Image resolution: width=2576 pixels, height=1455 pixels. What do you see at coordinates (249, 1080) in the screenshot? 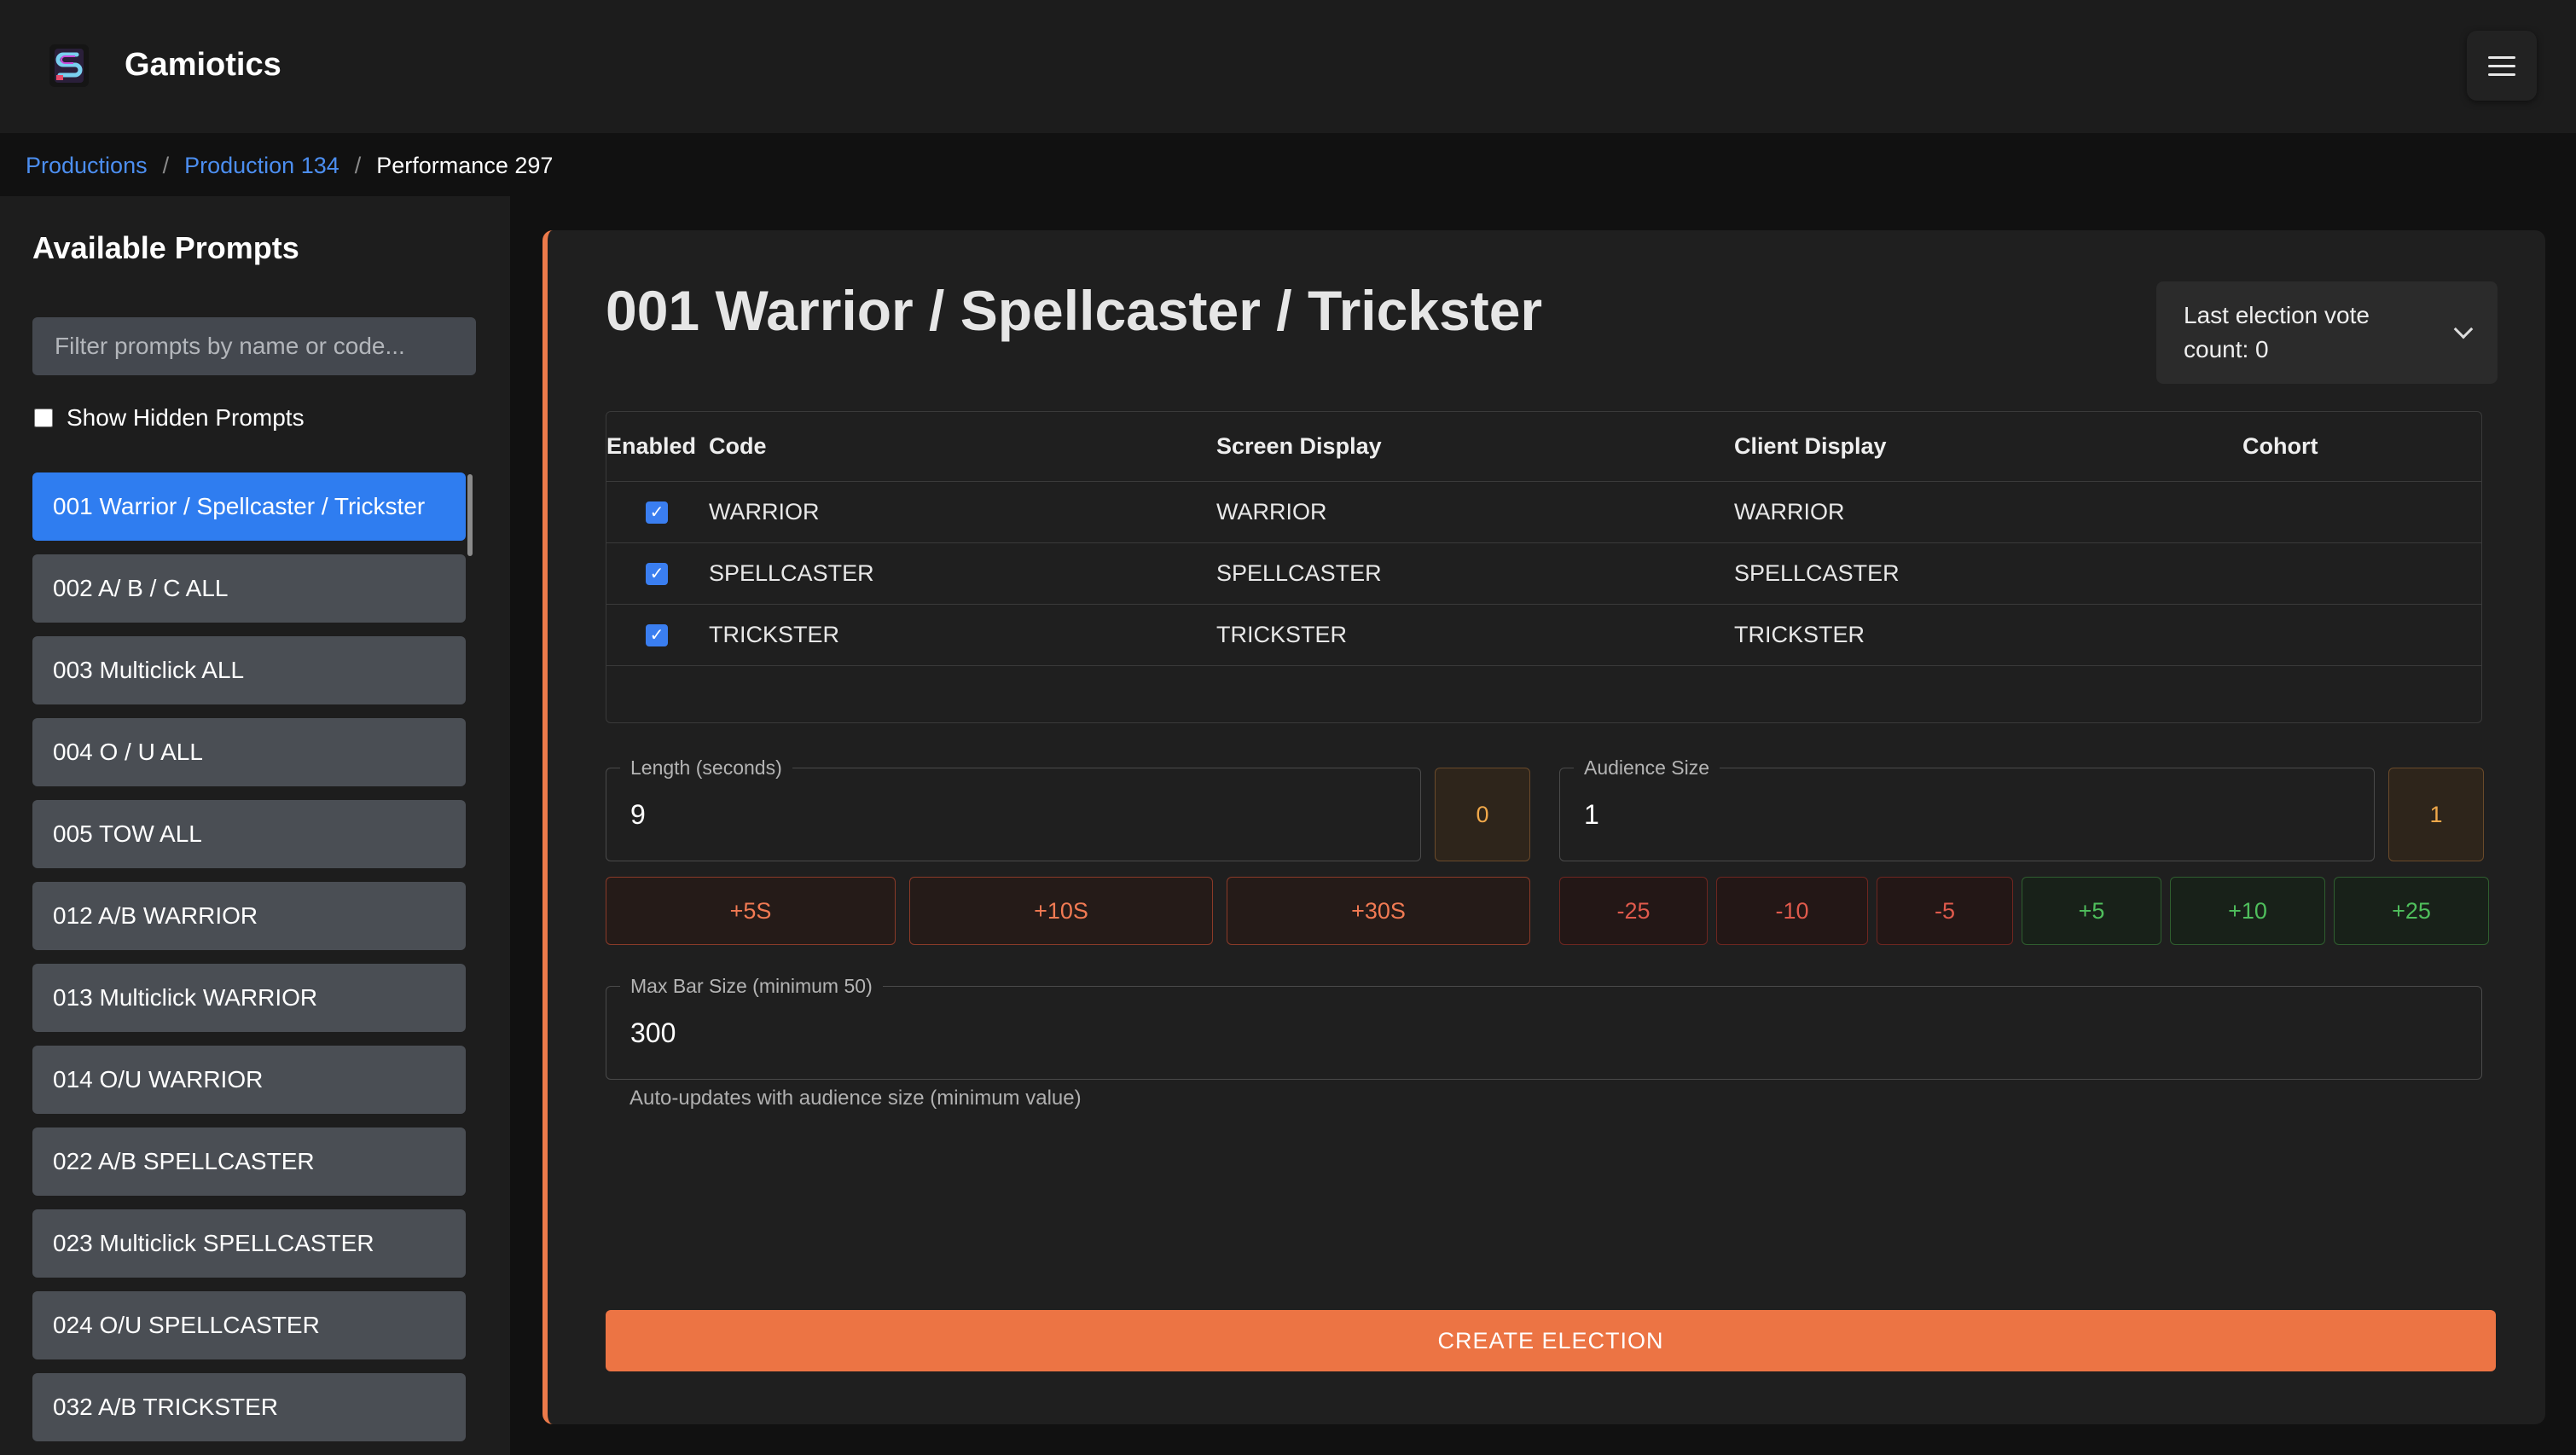
I see `prompt-item-014: 014 O/U WARRIOR` at bounding box center [249, 1080].